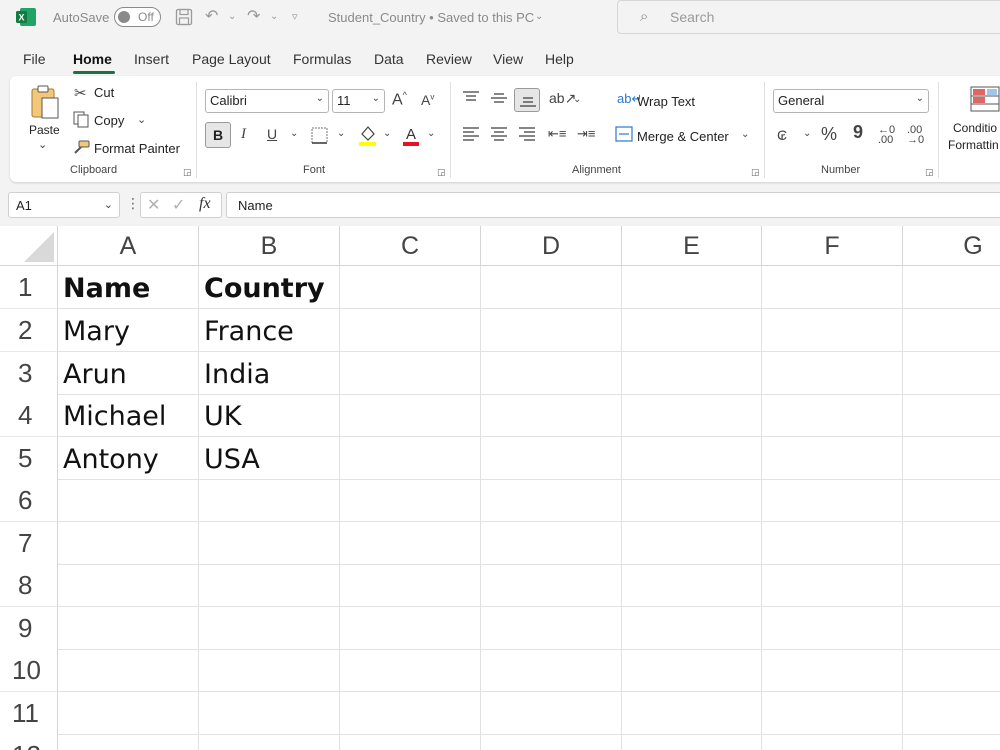  Describe the element at coordinates (269, 742) in the screenshot. I see `cell-b12` at that location.